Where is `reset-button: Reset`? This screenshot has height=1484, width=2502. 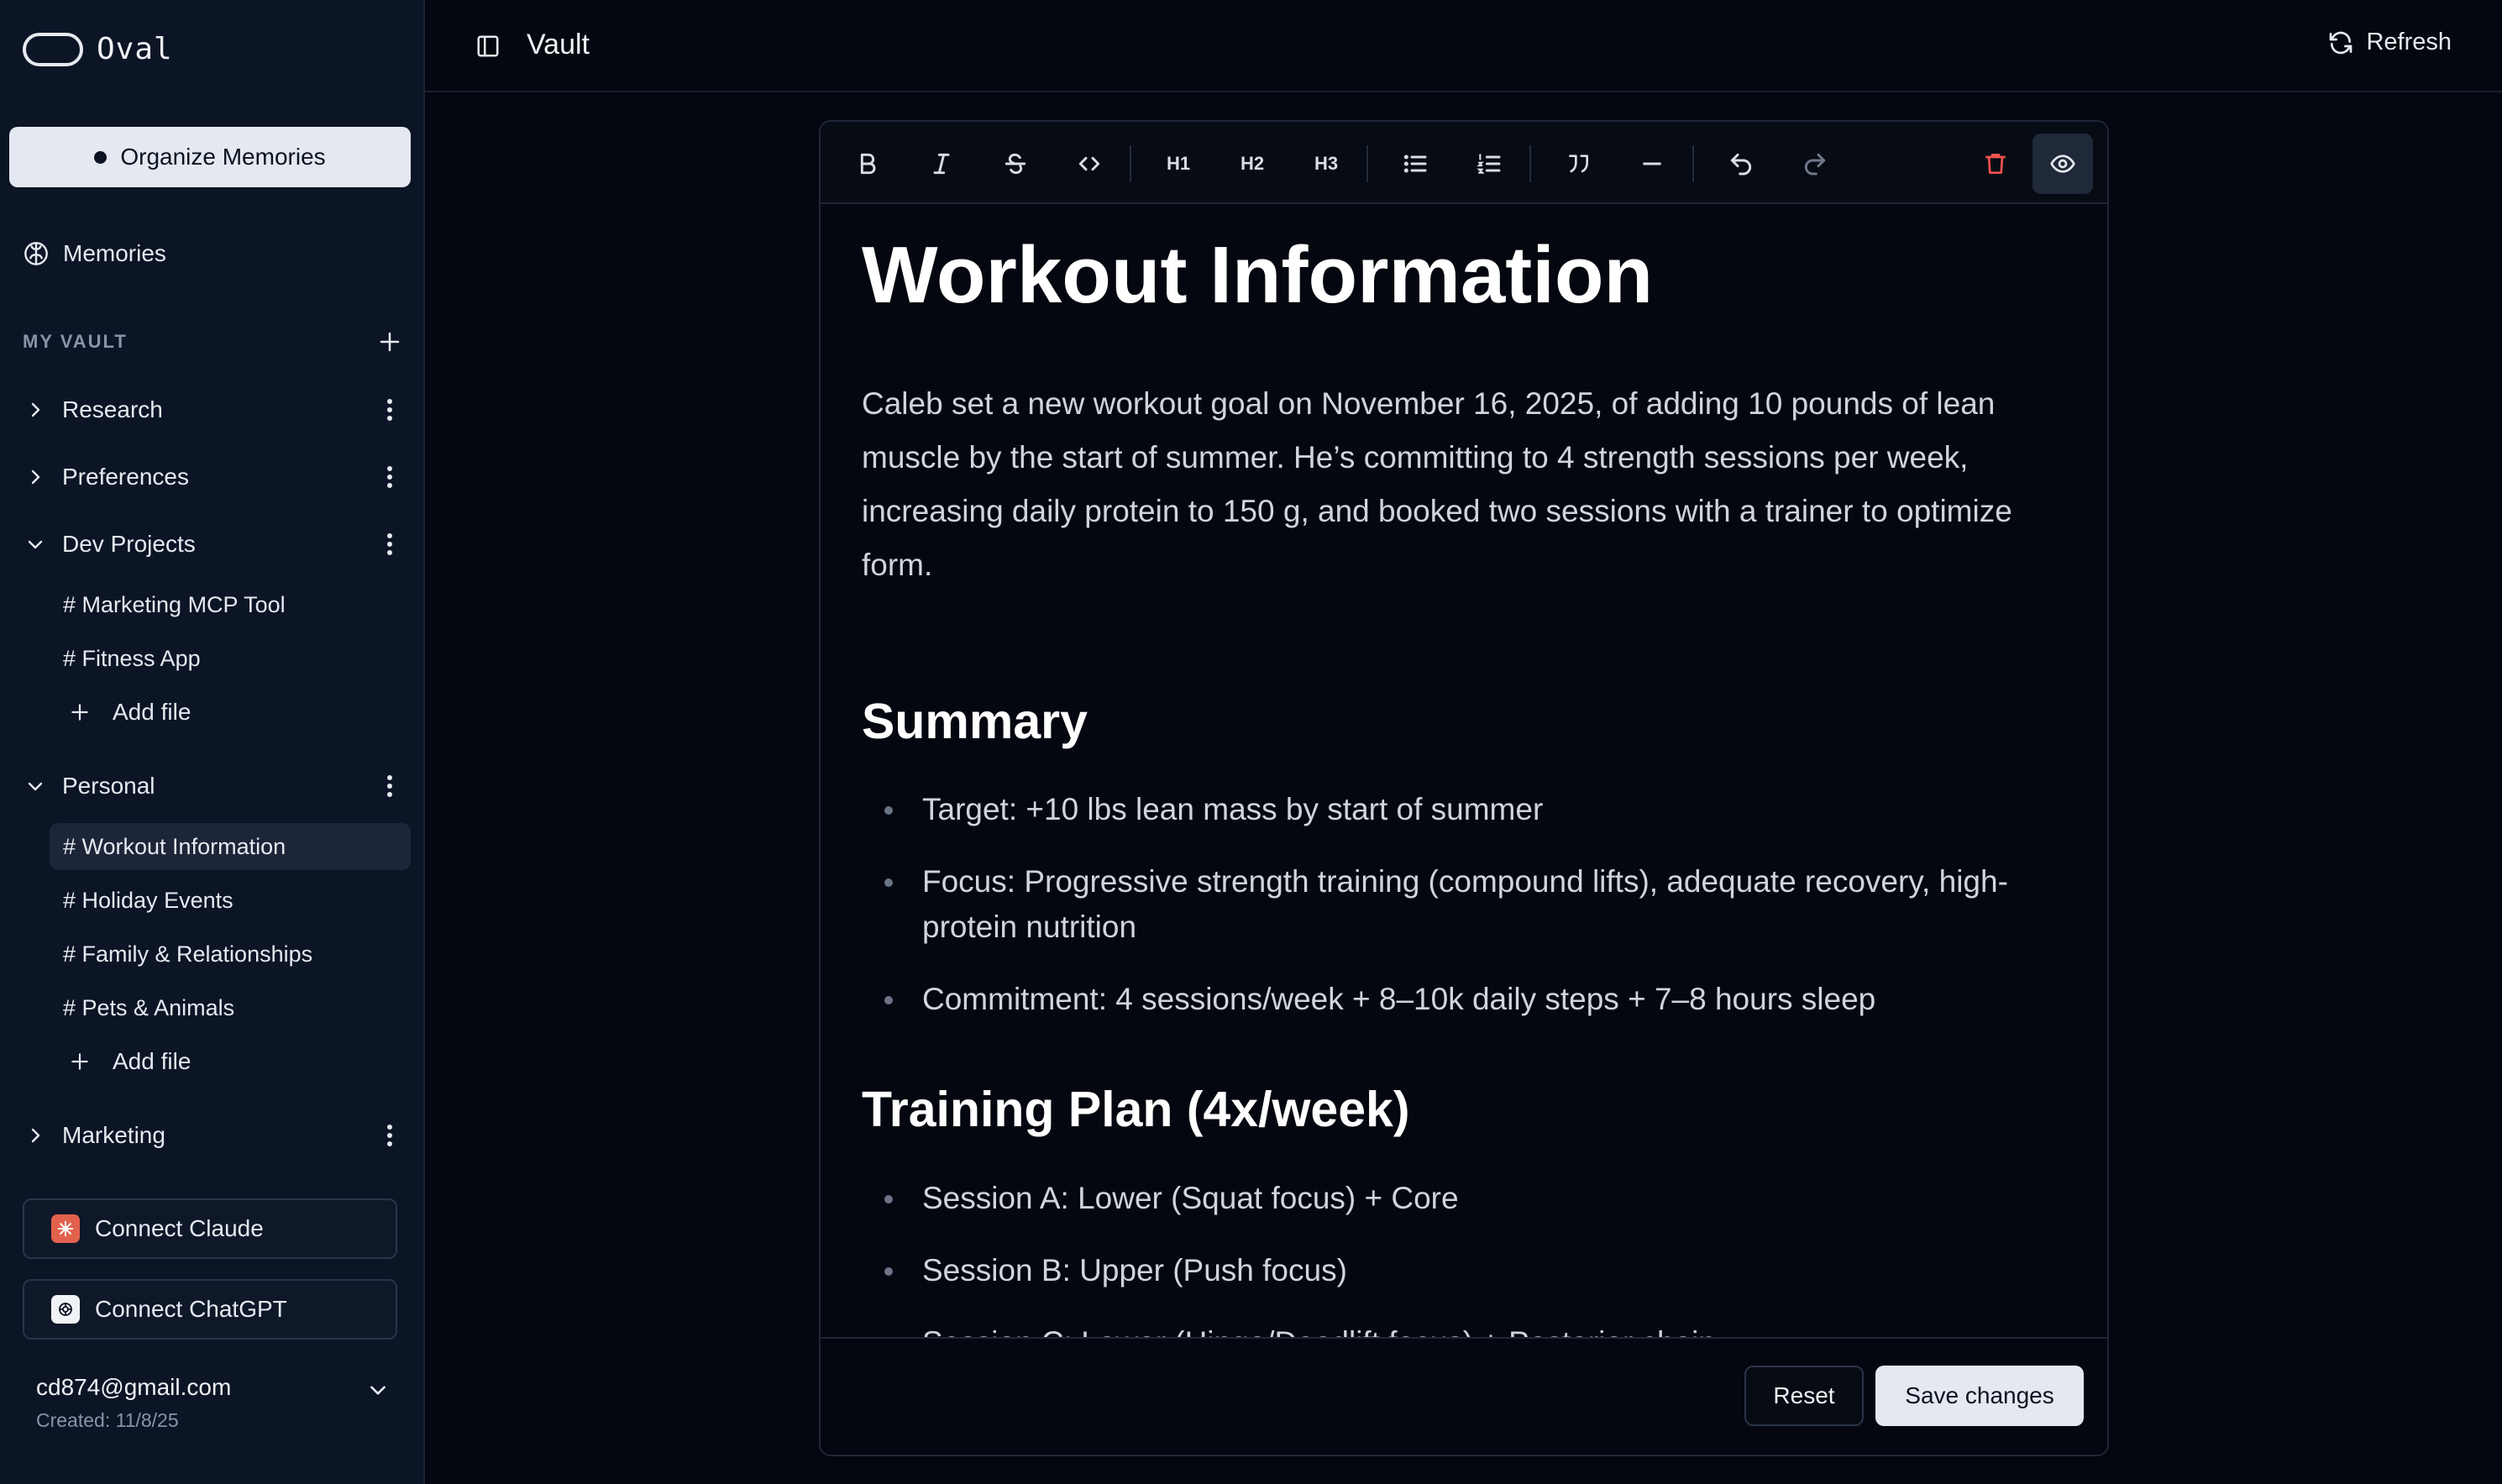
reset-button: Reset is located at coordinates (1804, 1396).